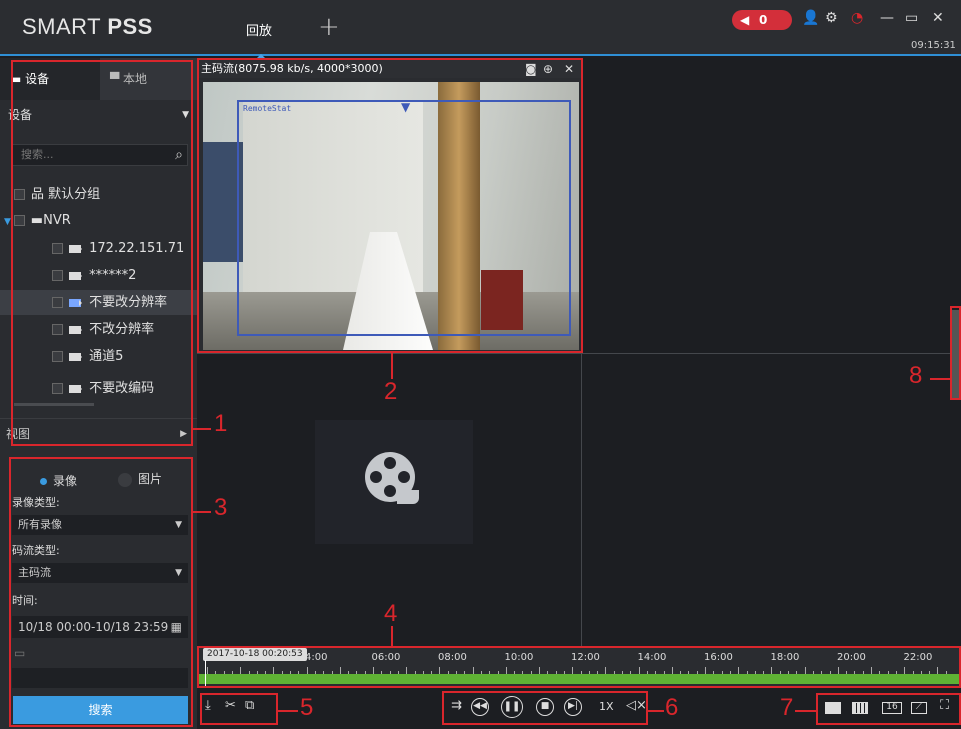 This screenshot has width=961, height=729. What do you see at coordinates (391, 613) in the screenshot?
I see `annotation-label-4: 4` at bounding box center [391, 613].